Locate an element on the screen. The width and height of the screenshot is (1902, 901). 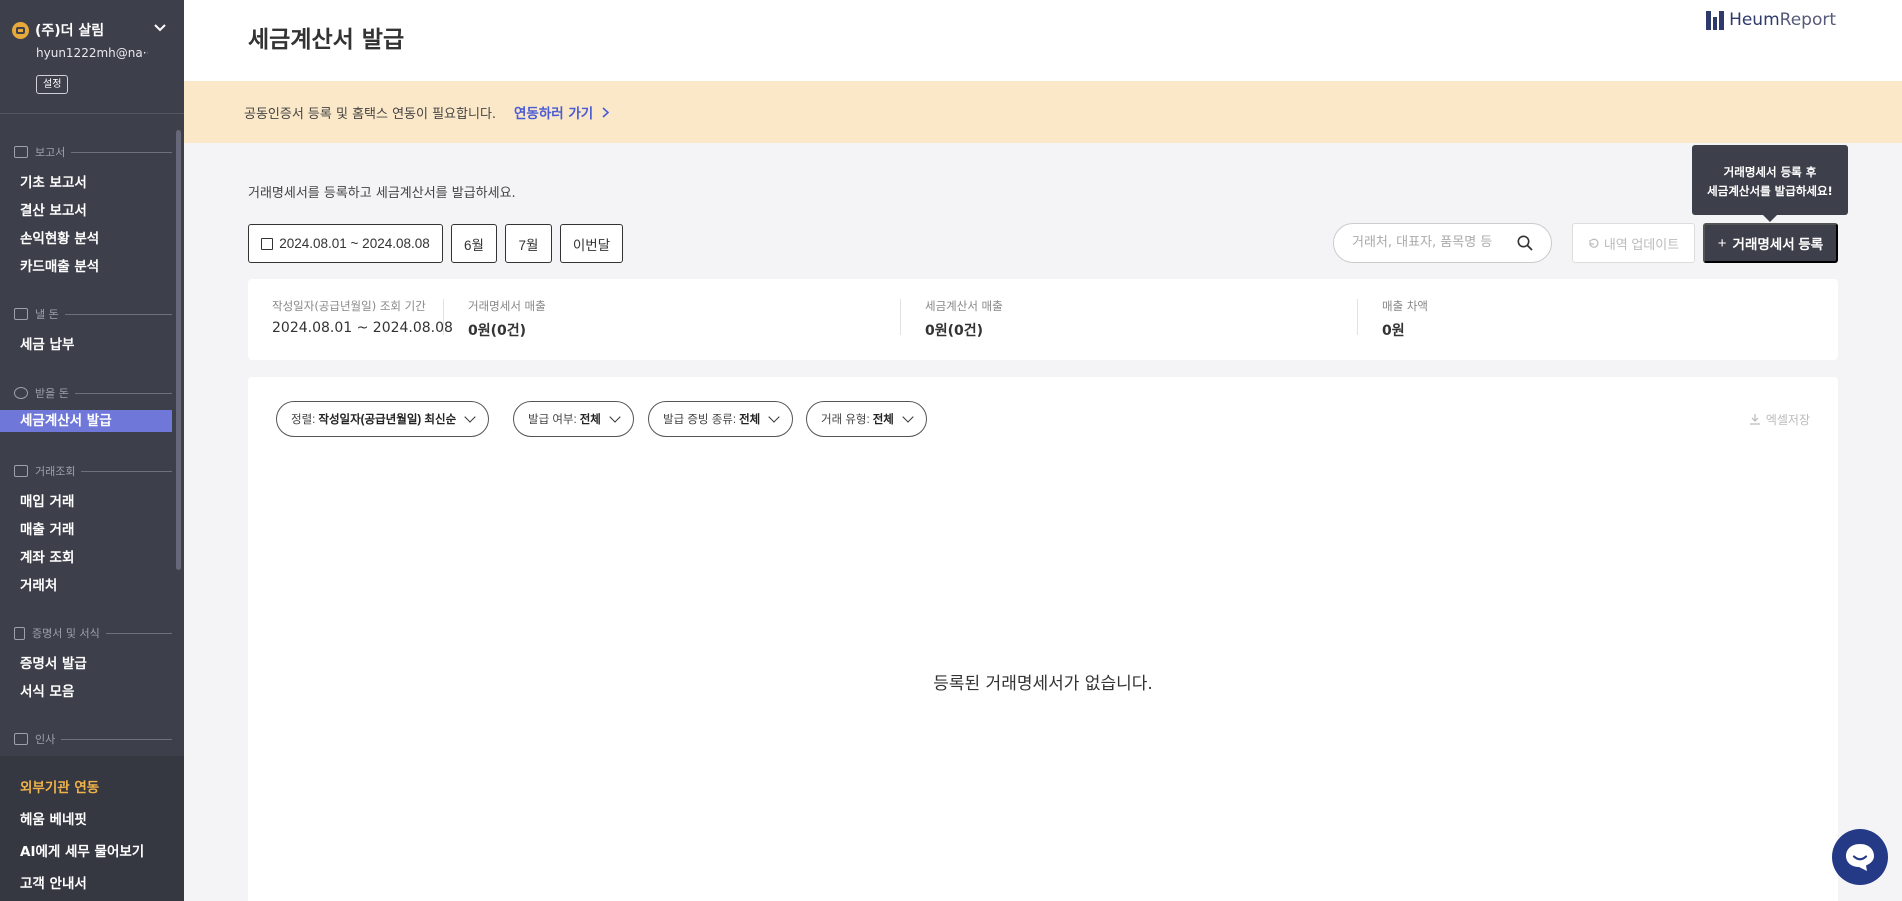
notice-banner: 공동인증서 등록 및 홈택스 연동이 필요합니다. 연동하러 가기 is located at coordinates (1043, 112).